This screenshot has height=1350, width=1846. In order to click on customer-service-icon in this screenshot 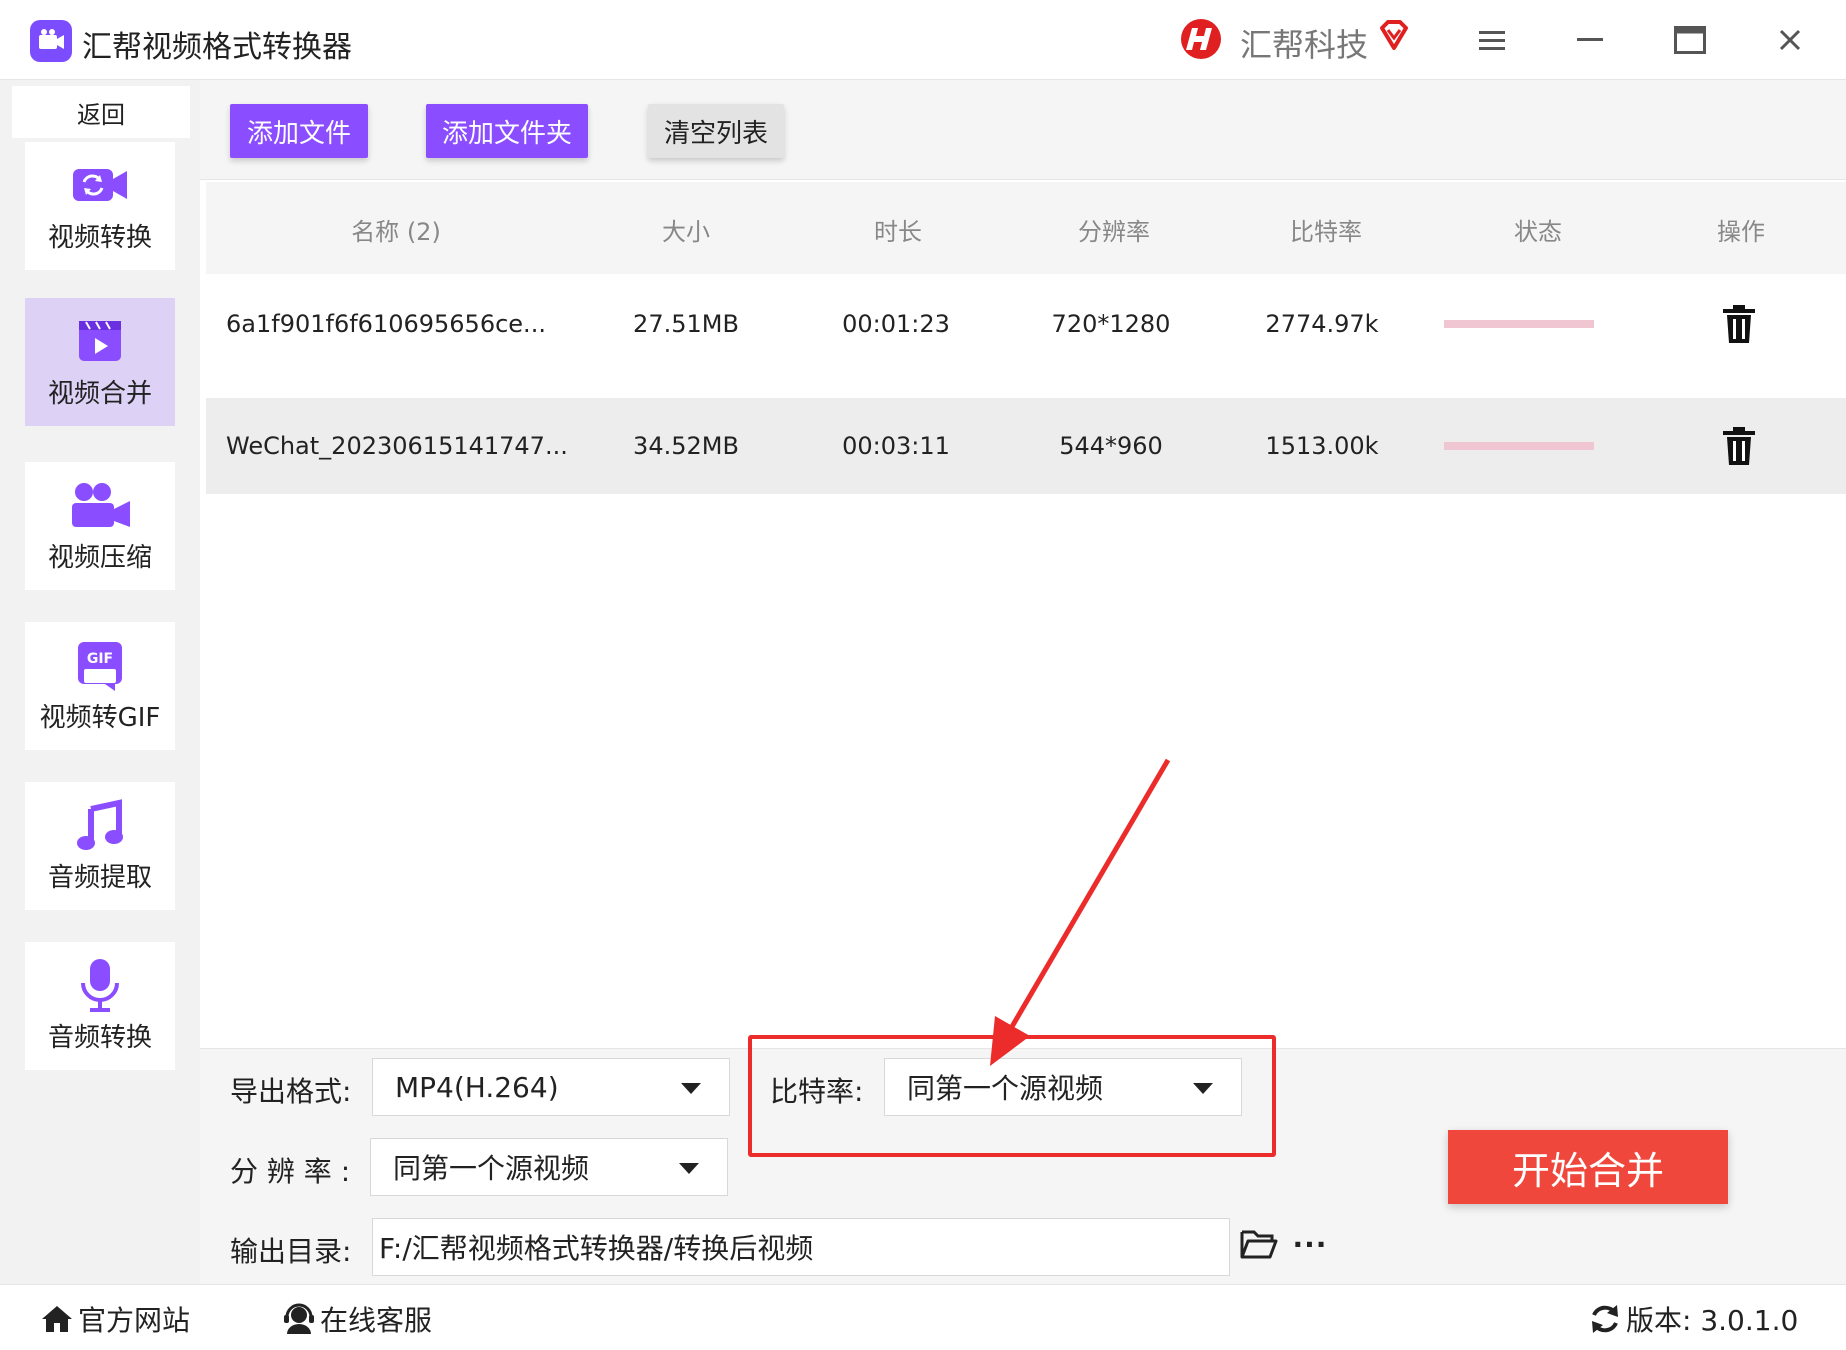, I will do `click(299, 1318)`.